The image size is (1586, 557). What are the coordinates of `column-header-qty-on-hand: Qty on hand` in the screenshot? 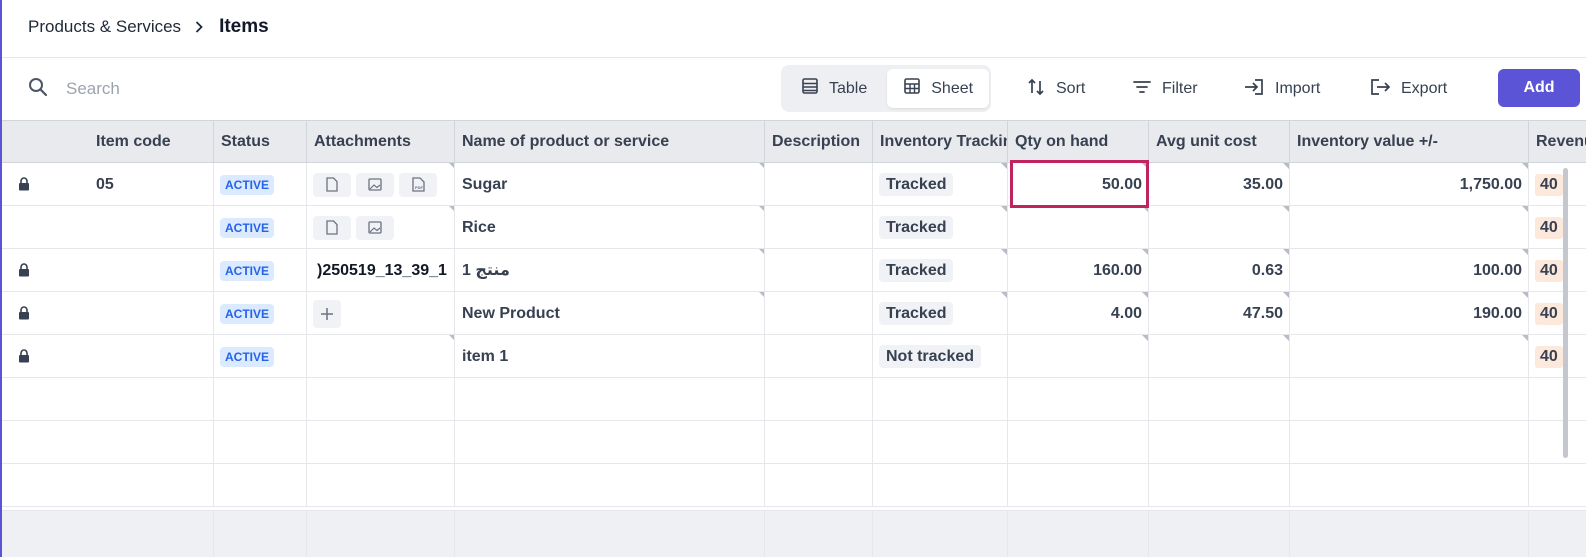 It's located at (1077, 142).